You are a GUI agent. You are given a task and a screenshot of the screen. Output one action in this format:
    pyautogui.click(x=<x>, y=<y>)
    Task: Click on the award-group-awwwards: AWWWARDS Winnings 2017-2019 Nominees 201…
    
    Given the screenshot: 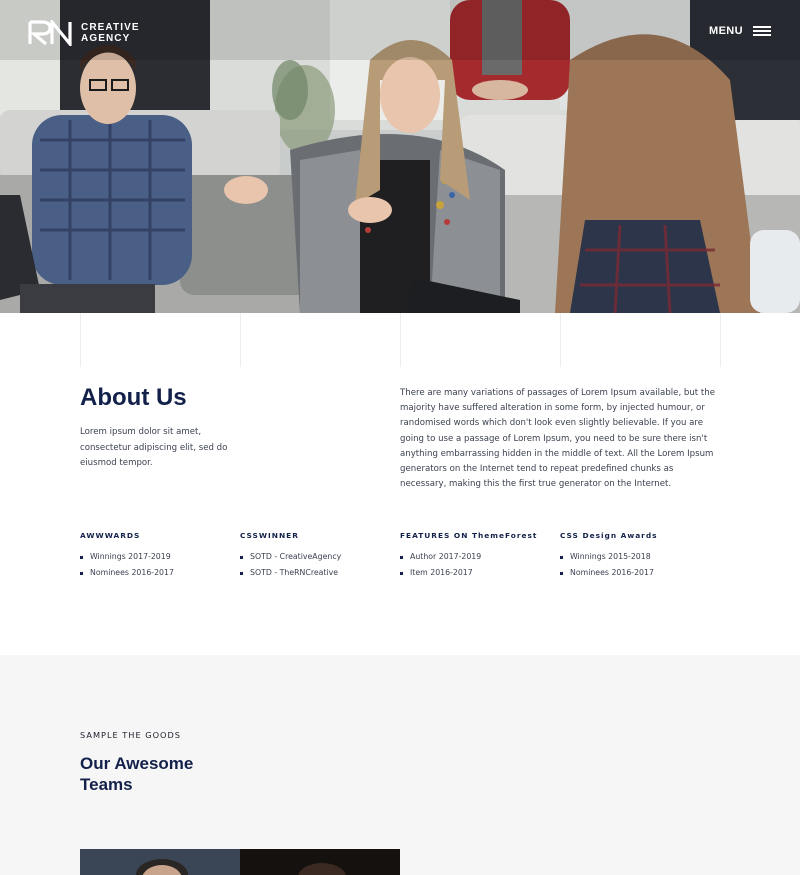 What is the action you would take?
    pyautogui.click(x=155, y=556)
    